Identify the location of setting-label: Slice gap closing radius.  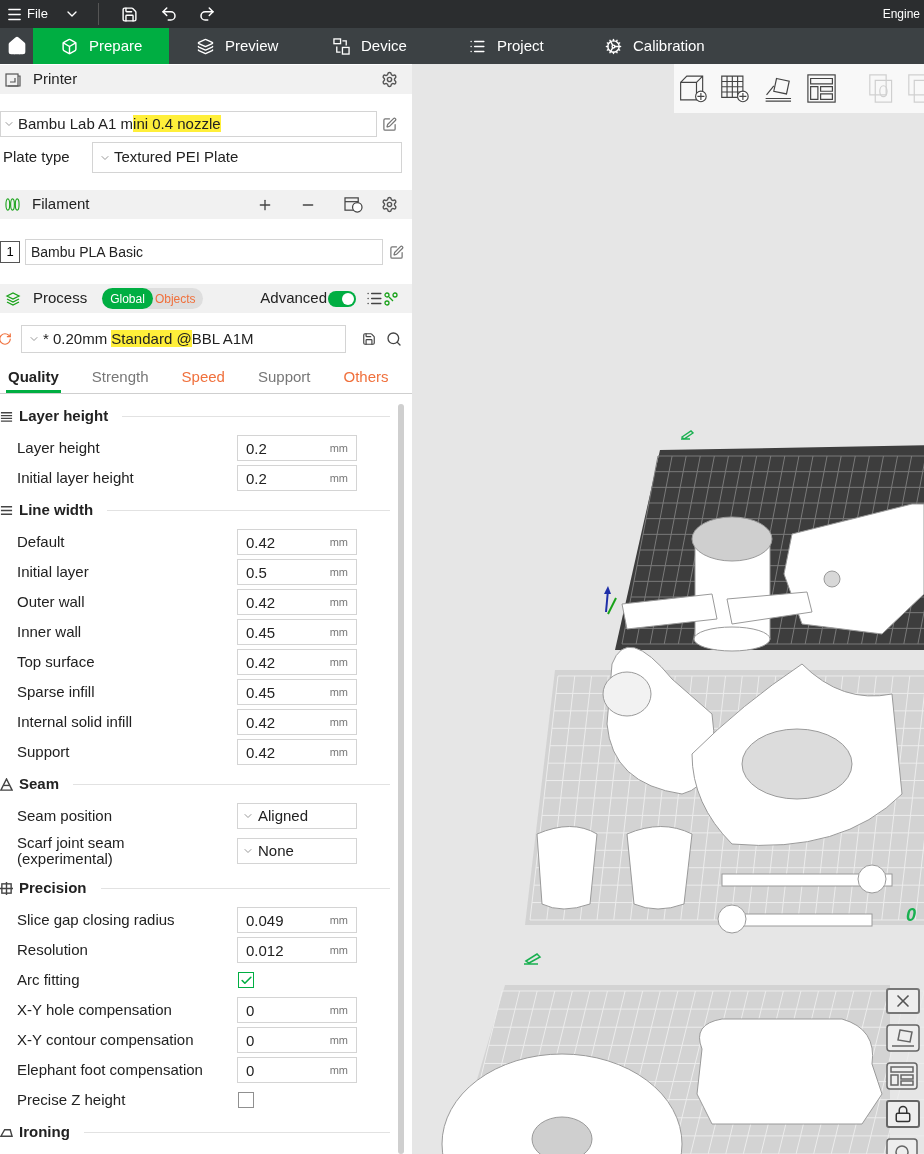
(96, 920).